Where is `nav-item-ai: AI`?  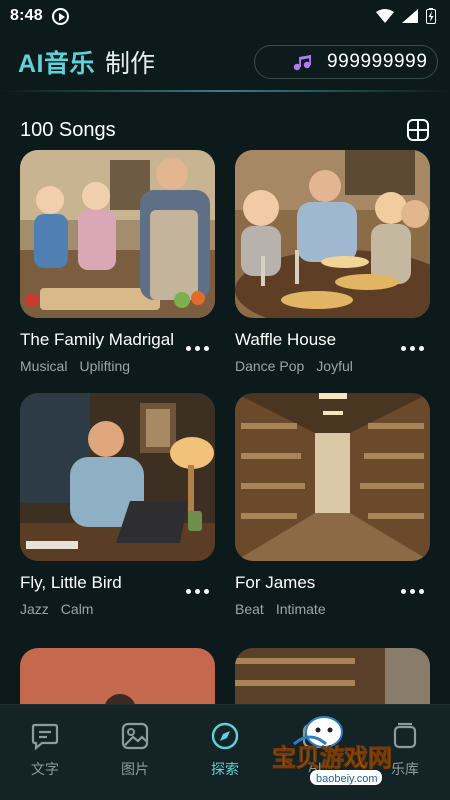
nav-item-ai: AI is located at coordinates (315, 748).